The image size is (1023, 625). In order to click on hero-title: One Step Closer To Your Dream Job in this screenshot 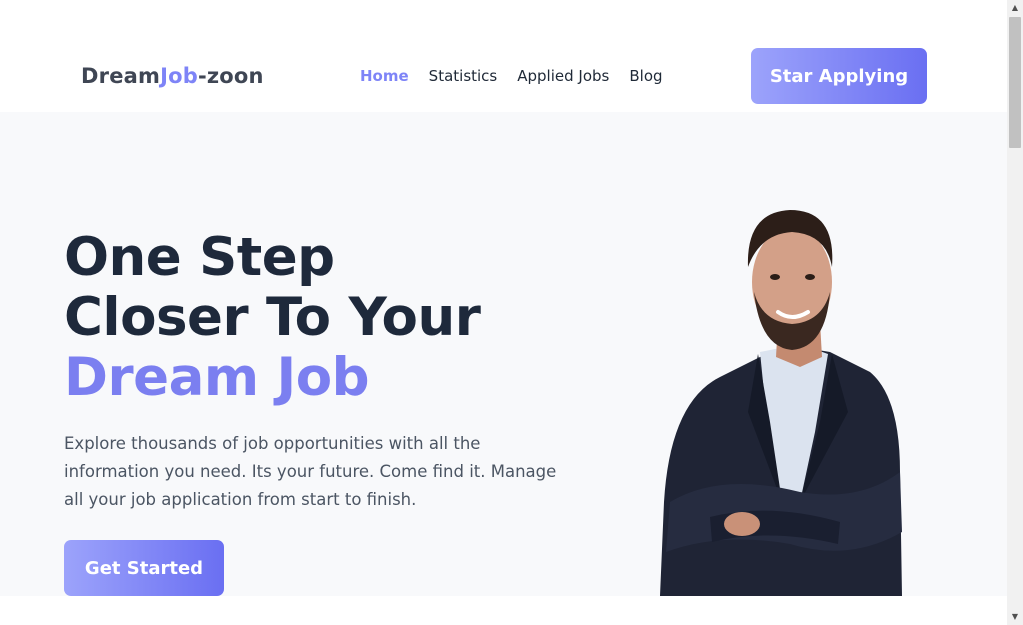, I will do `click(272, 317)`.